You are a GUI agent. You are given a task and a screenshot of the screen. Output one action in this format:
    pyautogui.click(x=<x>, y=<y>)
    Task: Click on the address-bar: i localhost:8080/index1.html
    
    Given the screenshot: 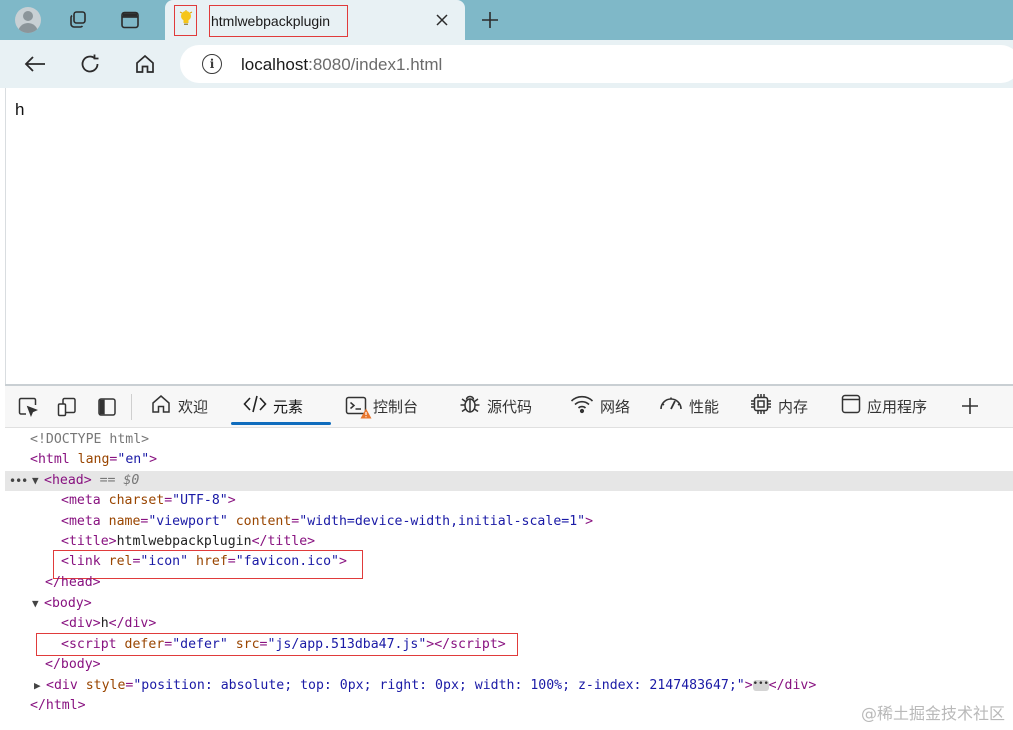 What is the action you would take?
    pyautogui.click(x=596, y=64)
    